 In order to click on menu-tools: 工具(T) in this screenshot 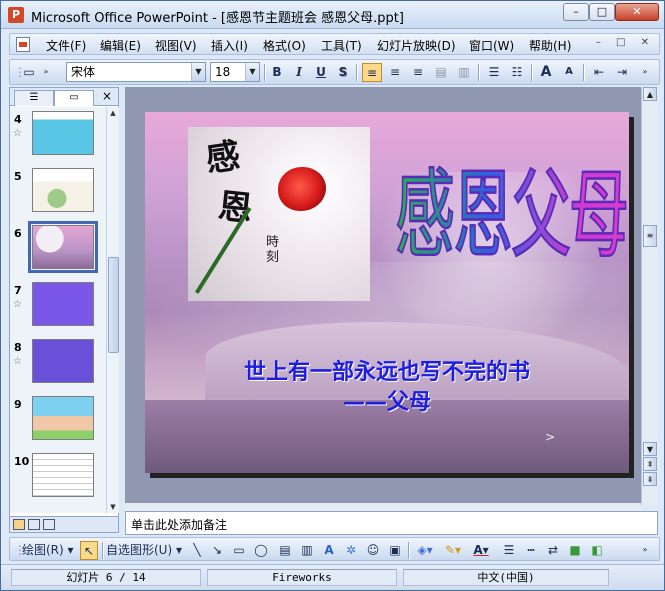, I will do `click(341, 45)`.